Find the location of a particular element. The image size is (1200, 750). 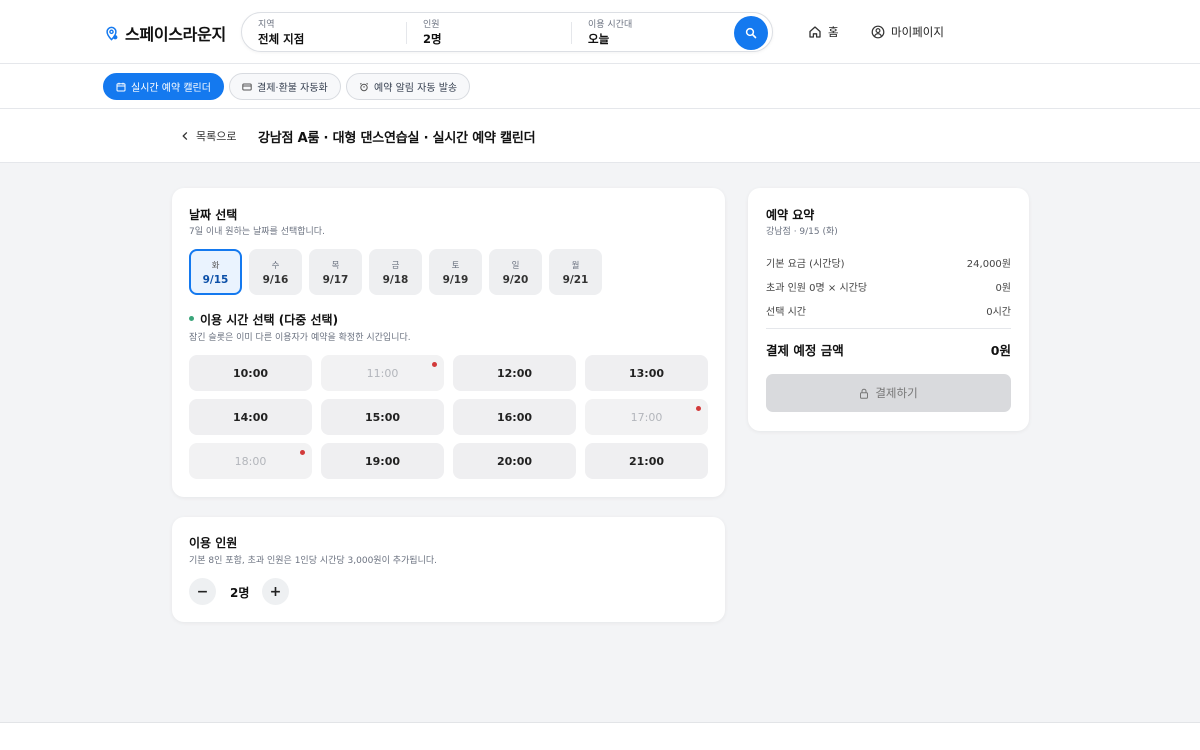

date-chip-weekday: 토 is located at coordinates (455, 265).